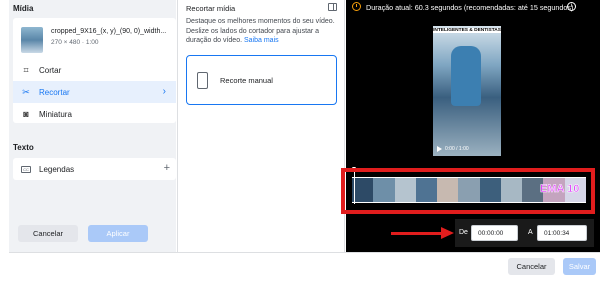 The height and width of the screenshot is (283, 600). Describe the element at coordinates (579, 266) in the screenshot. I see `save-button: Salvar` at that location.